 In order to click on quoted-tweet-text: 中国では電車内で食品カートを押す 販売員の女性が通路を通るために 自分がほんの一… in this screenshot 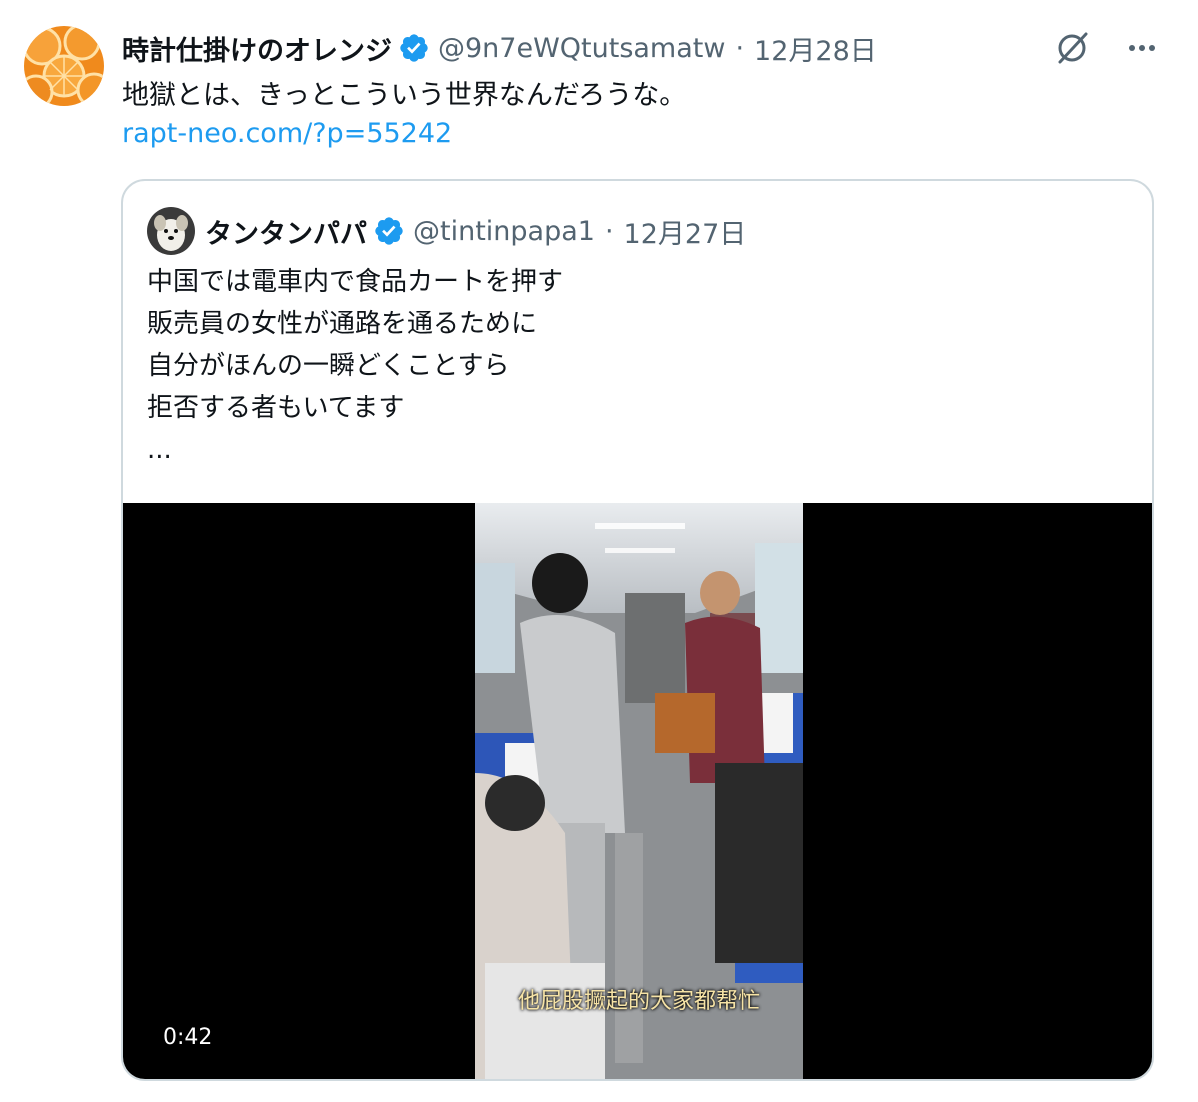, I will do `click(355, 366)`.